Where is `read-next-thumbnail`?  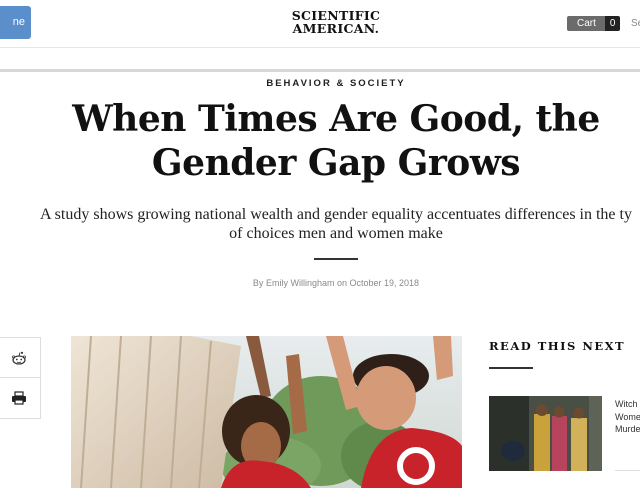 read-next-thumbnail is located at coordinates (545, 433).